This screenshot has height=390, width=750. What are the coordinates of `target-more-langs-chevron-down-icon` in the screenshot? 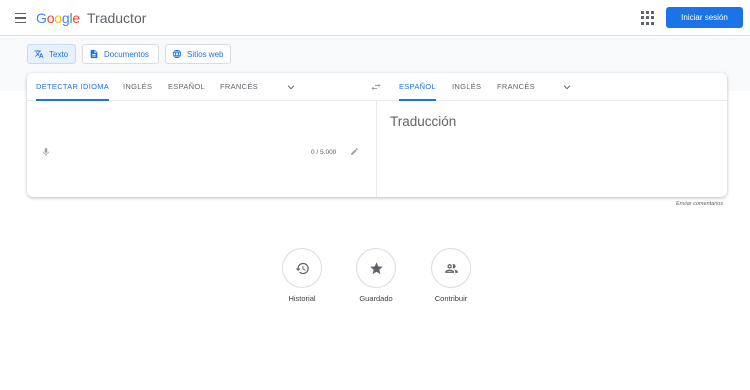 It's located at (567, 87).